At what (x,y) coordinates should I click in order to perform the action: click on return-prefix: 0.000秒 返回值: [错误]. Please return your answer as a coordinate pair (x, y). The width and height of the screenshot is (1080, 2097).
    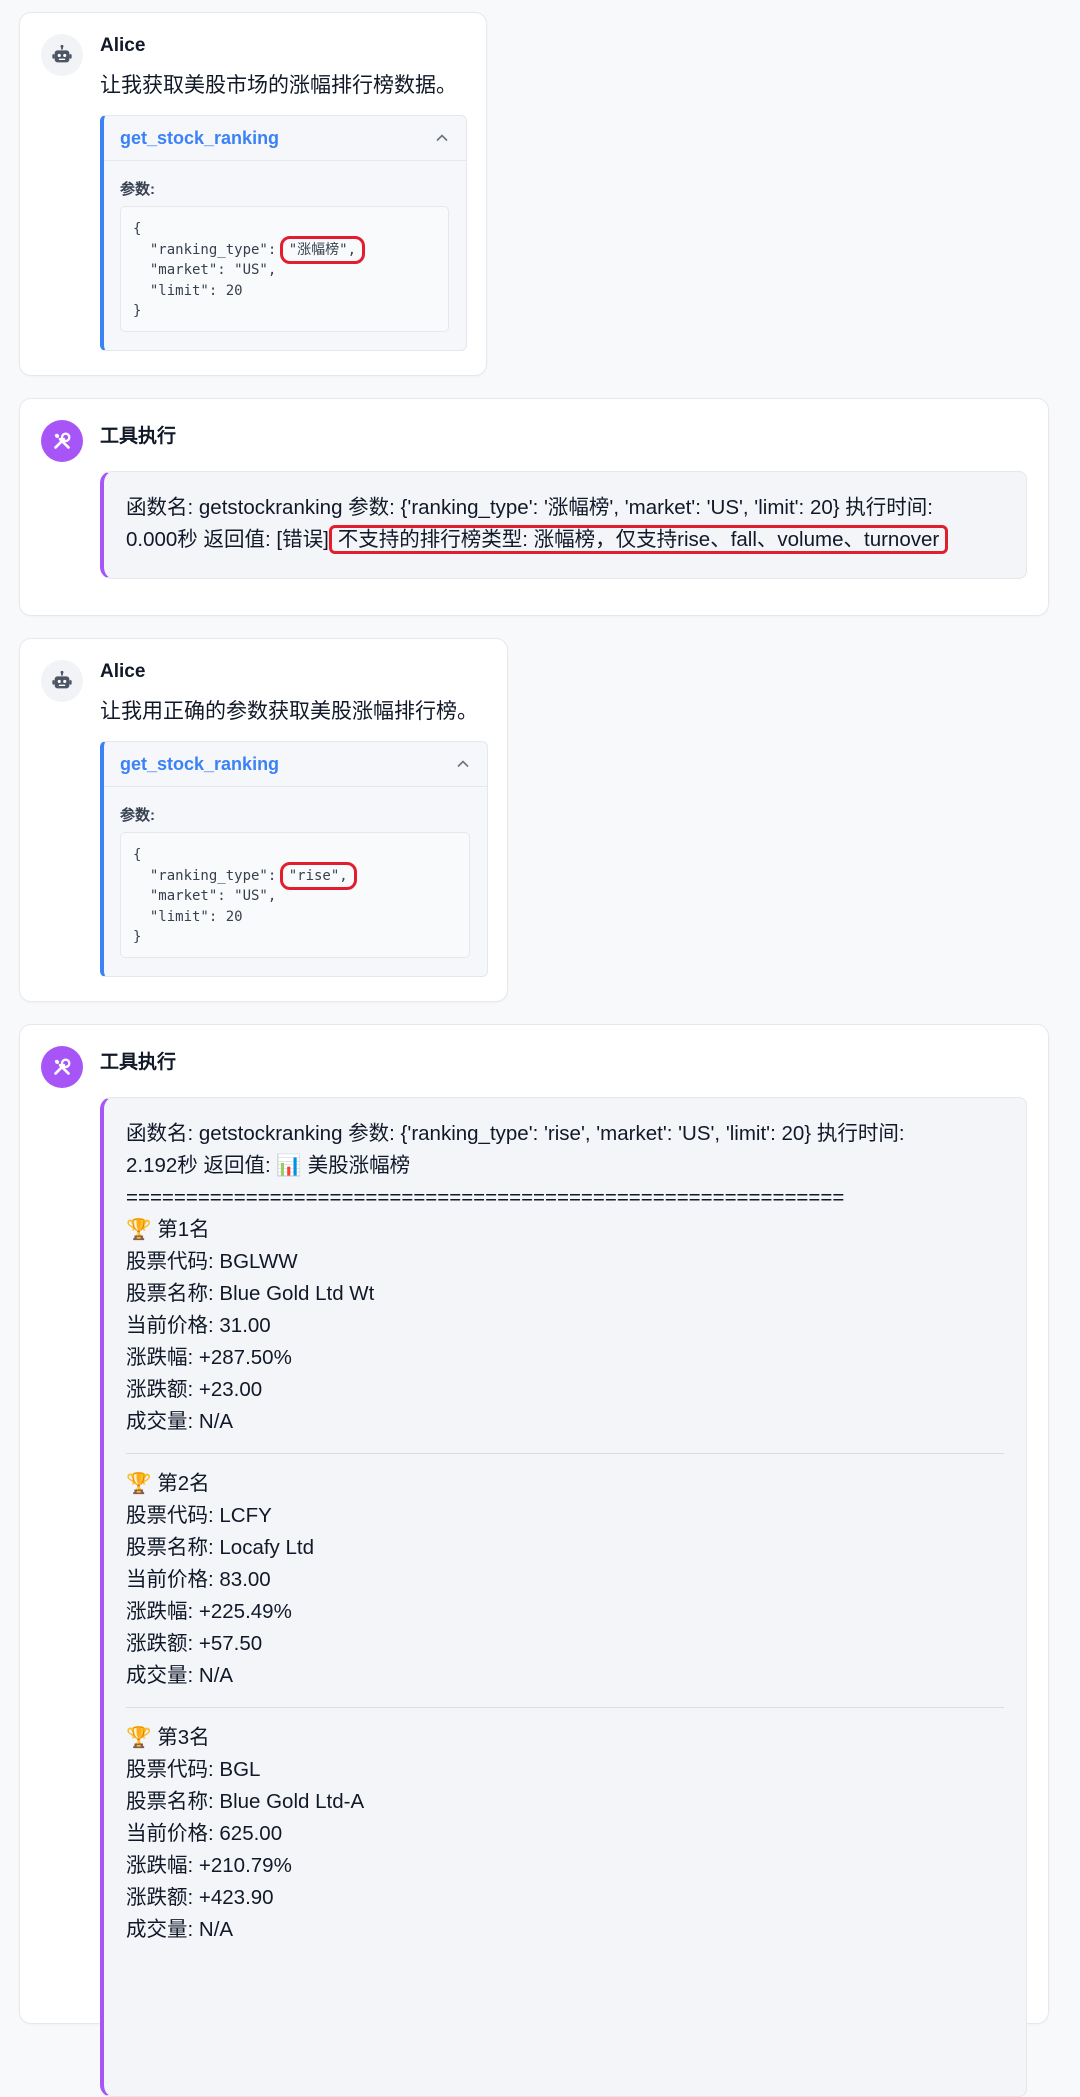
    Looking at the image, I should click on (227, 539).